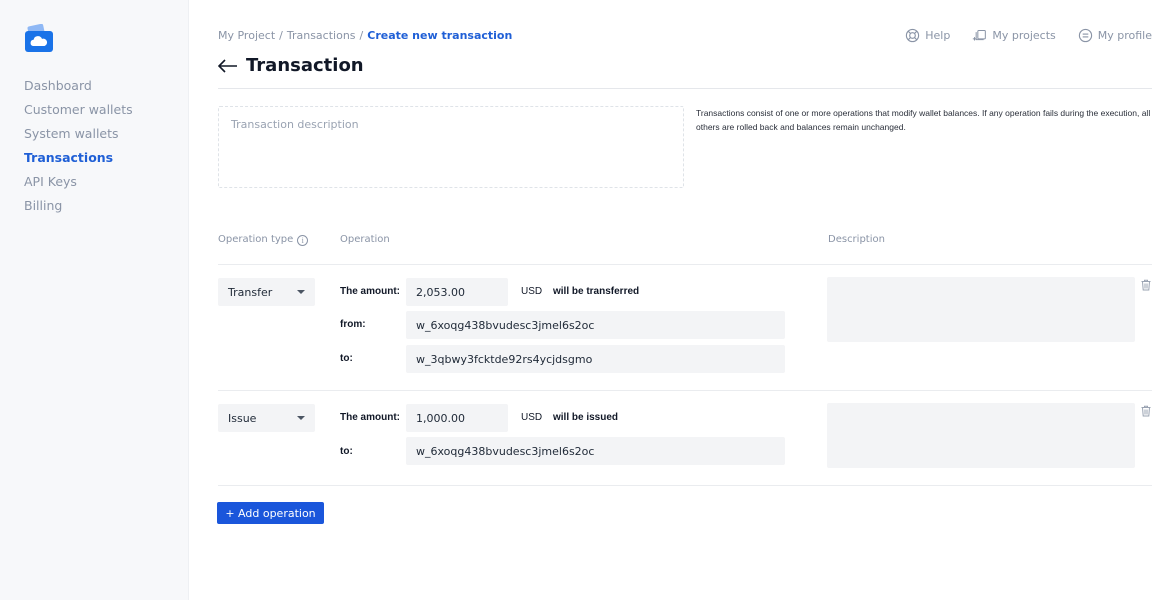  I want to click on operation-suffix-label: will be transferred, so click(596, 291).